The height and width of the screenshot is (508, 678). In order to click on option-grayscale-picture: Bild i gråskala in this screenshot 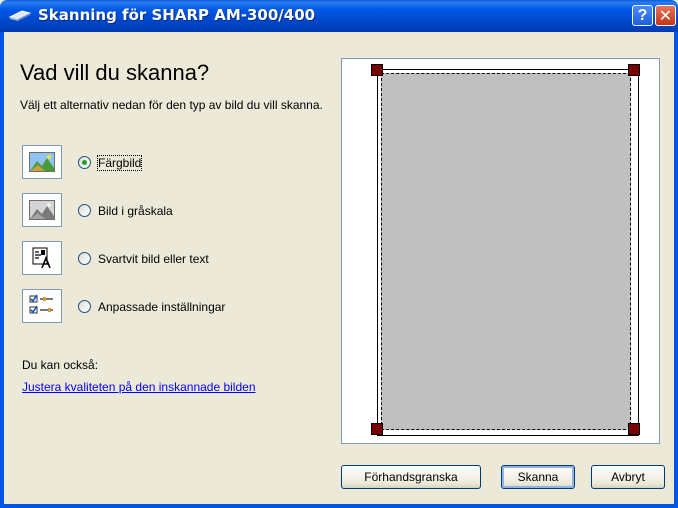, I will do `click(172, 211)`.